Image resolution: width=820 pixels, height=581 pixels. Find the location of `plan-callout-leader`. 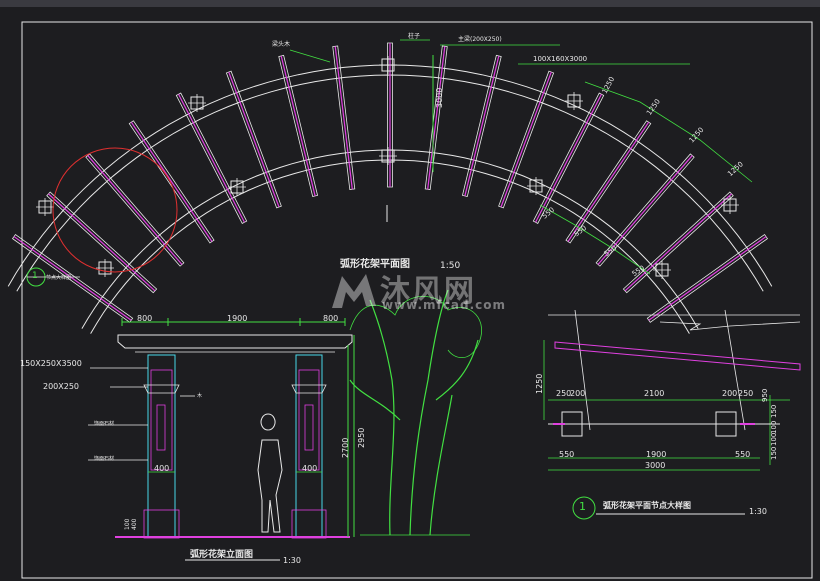

plan-callout-leader is located at coordinates (310, 56).